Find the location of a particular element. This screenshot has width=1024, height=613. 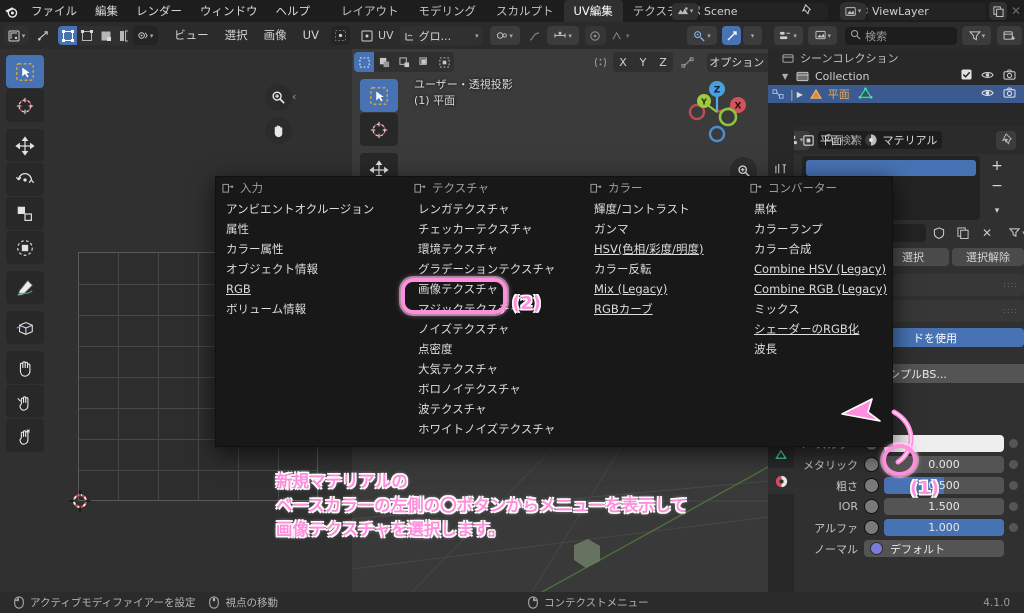

outliner-row-collection: ▼ Collection is located at coordinates (896, 76).